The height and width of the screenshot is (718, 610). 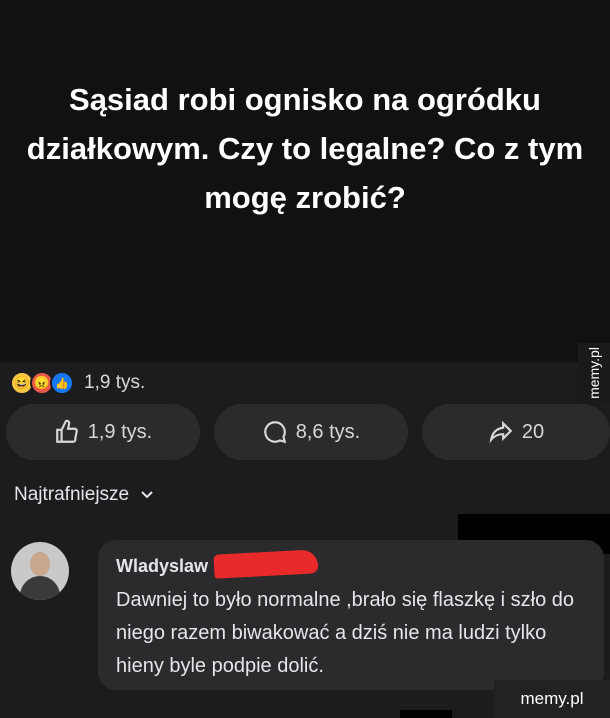 I want to click on comments-sort-dropdown: Najtrafniejsze, so click(x=84, y=495).